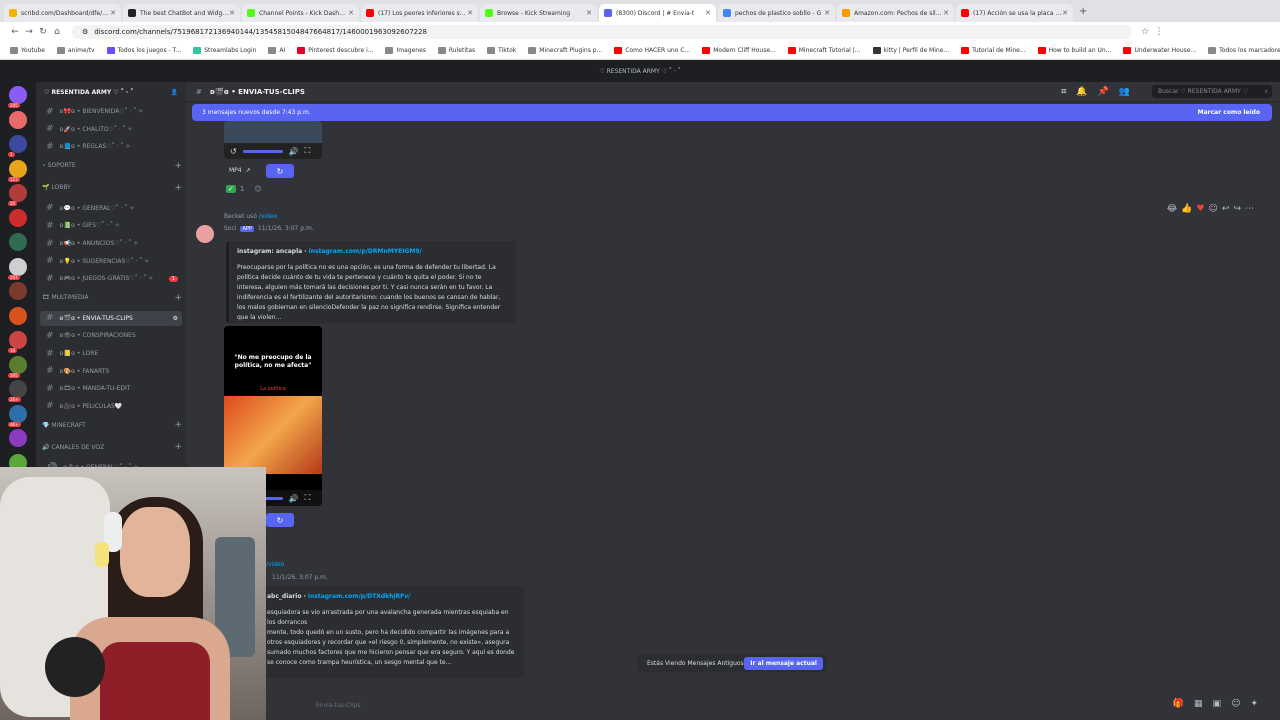 The image size is (1280, 720). Describe the element at coordinates (273, 140) in the screenshot. I see `video-player: ↺ 🔊 ⛶` at that location.